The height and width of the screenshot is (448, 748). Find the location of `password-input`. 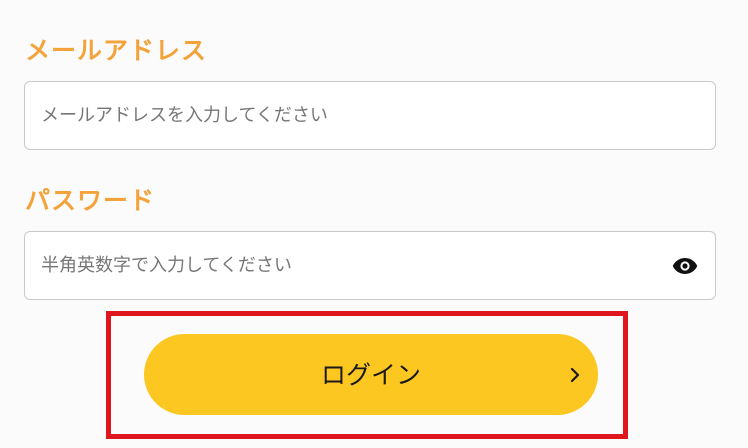

password-input is located at coordinates (370, 265).